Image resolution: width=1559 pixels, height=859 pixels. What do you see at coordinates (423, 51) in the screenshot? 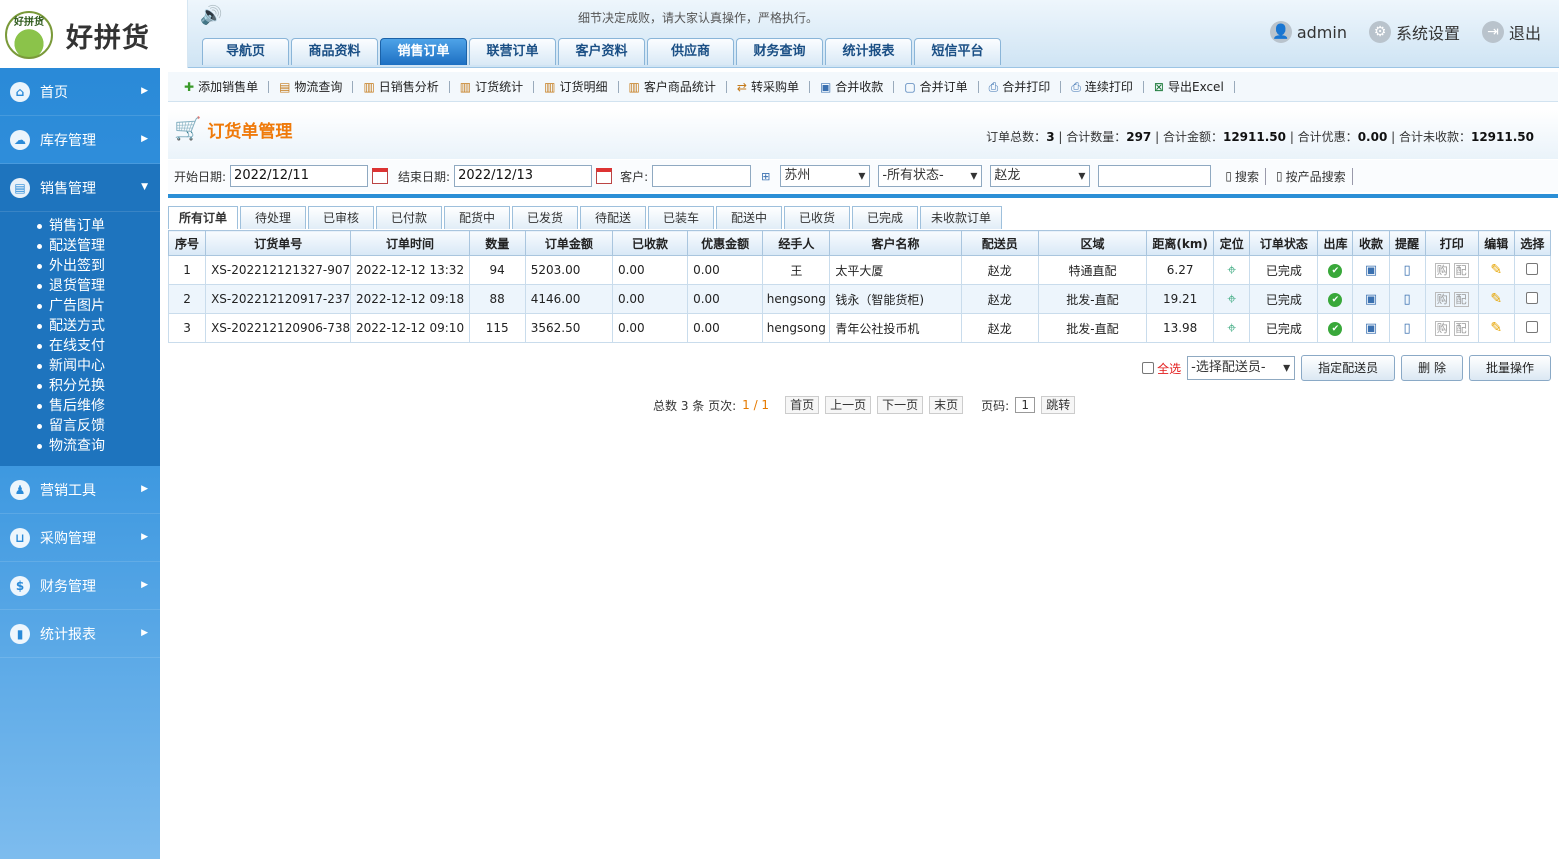
I see `nav-tab-sales-orders: 销售订单` at bounding box center [423, 51].